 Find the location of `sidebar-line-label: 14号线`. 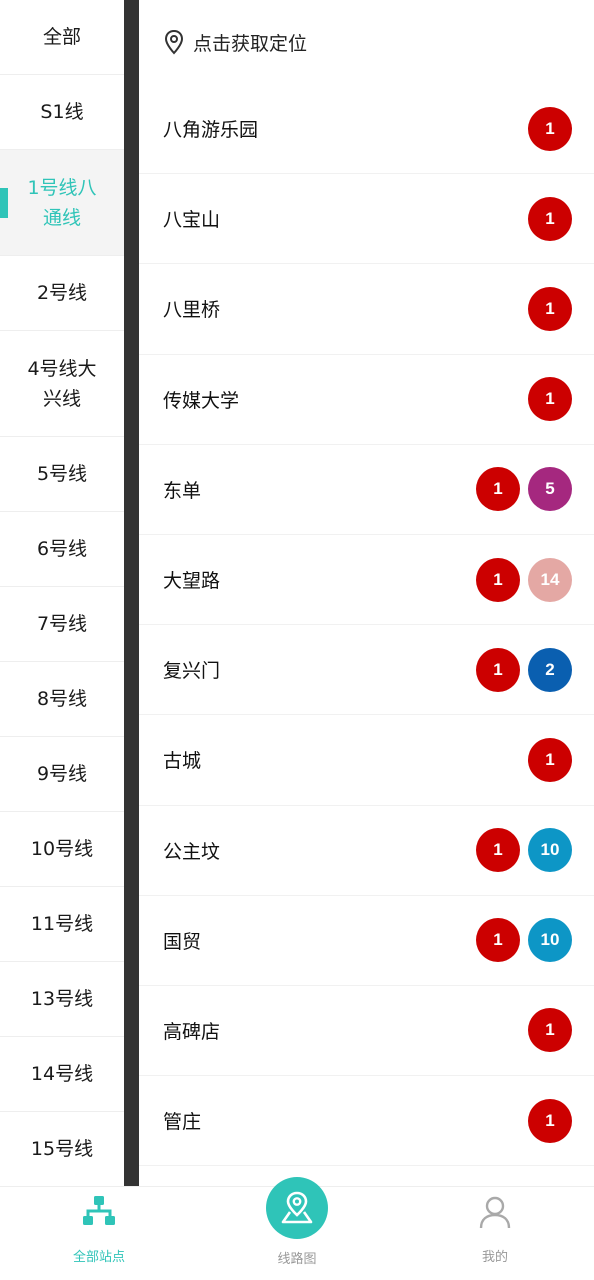

sidebar-line-label: 14号线 is located at coordinates (62, 1074).